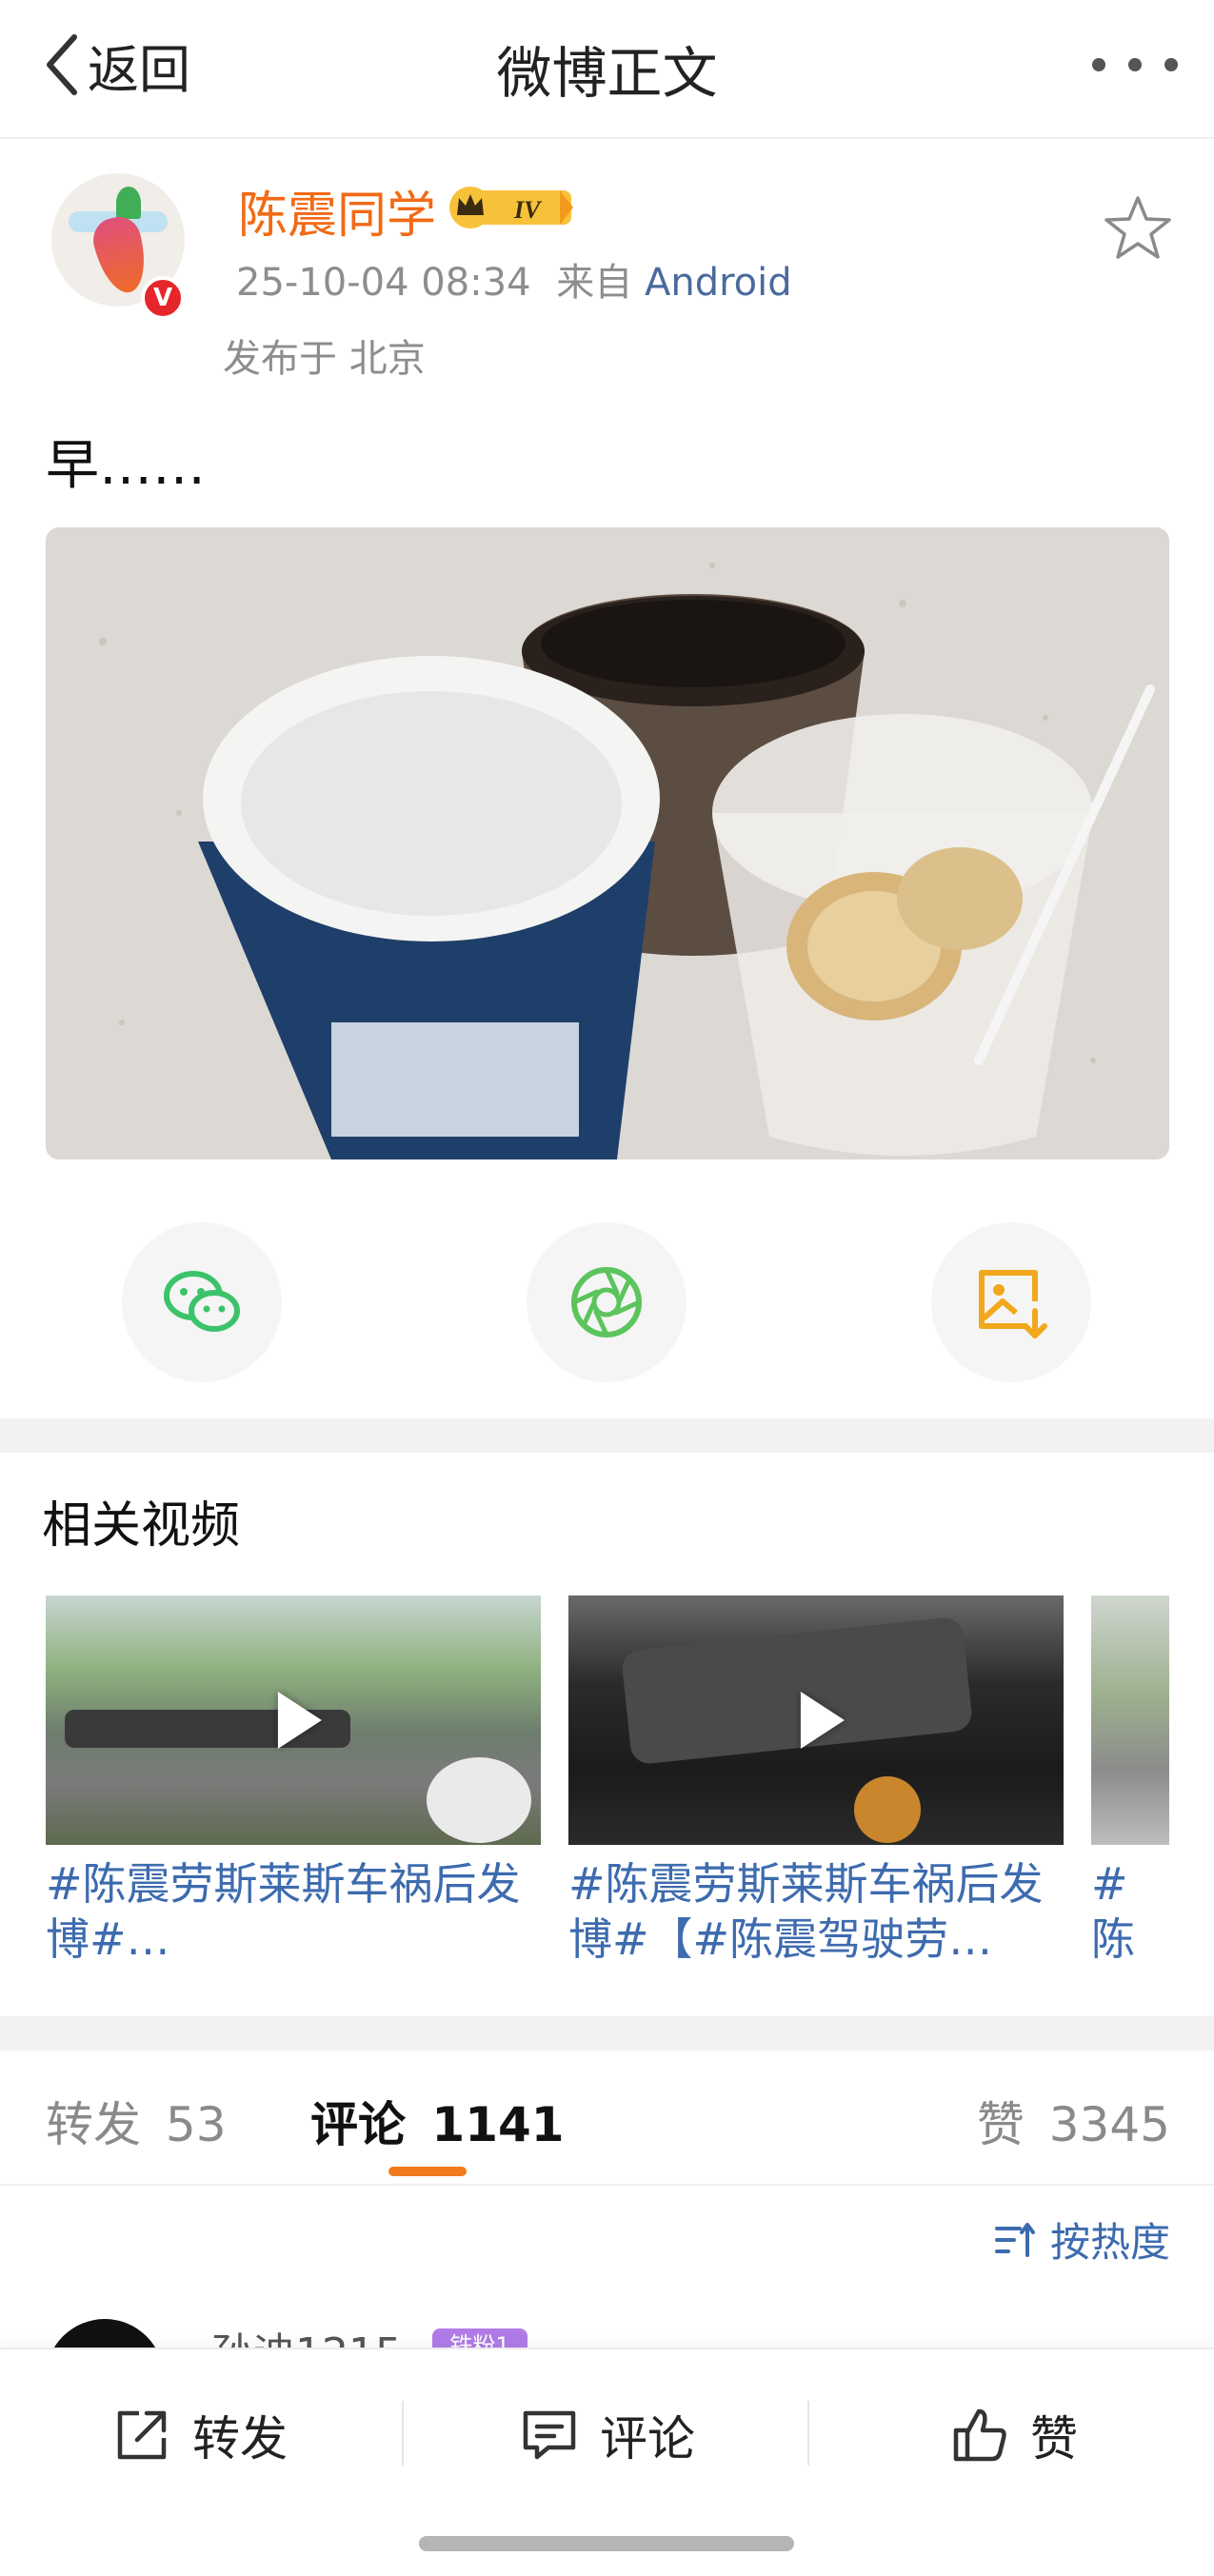 Image resolution: width=1214 pixels, height=2576 pixels. I want to click on verified-badge: V, so click(163, 298).